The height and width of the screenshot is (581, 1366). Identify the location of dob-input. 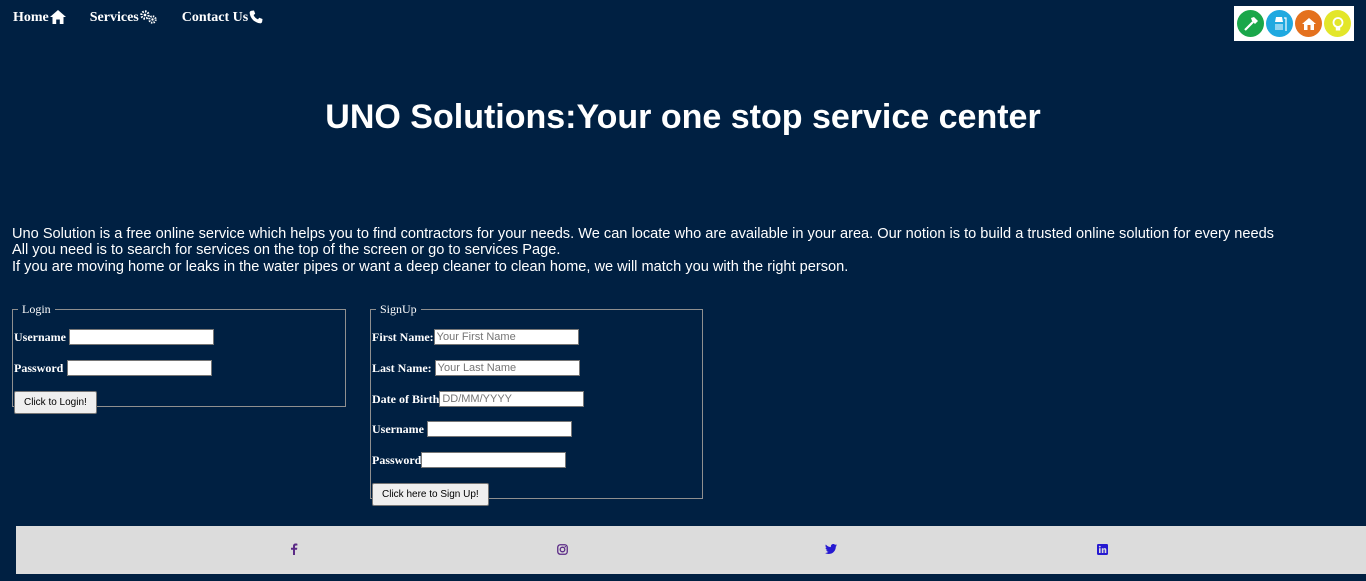
(512, 399).